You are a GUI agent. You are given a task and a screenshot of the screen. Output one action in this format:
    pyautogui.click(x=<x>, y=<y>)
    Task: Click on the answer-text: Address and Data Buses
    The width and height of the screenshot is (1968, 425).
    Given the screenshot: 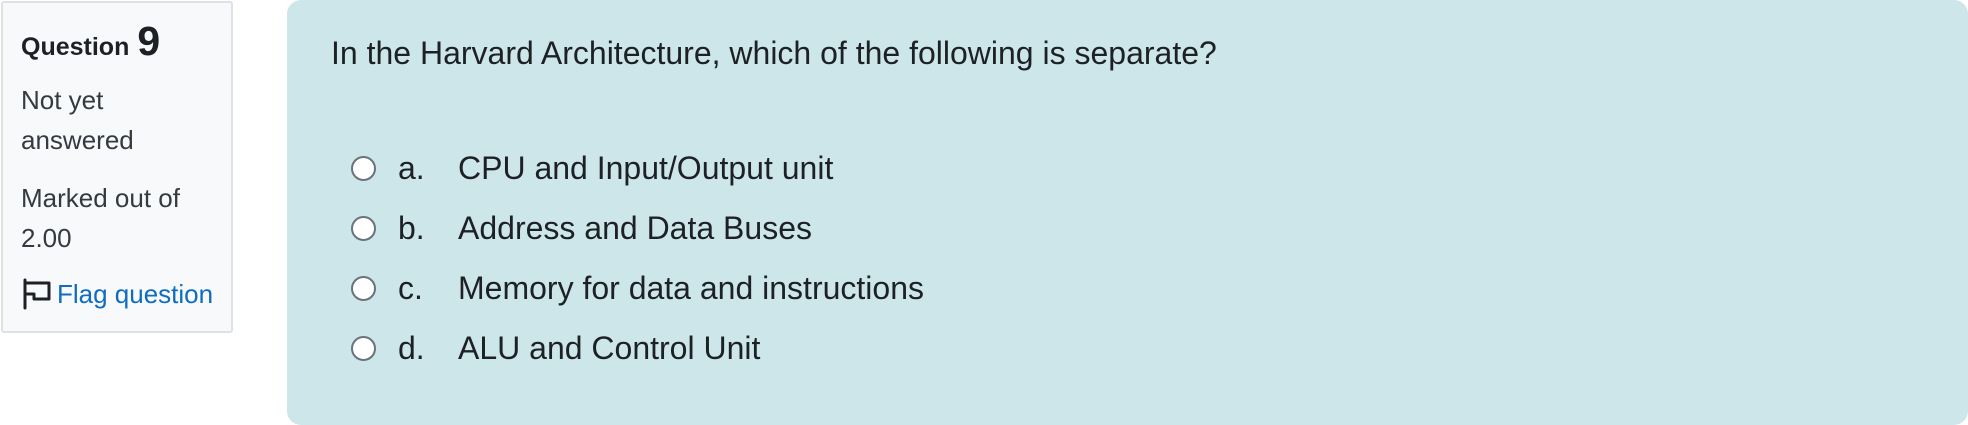 What is the action you would take?
    pyautogui.click(x=635, y=227)
    